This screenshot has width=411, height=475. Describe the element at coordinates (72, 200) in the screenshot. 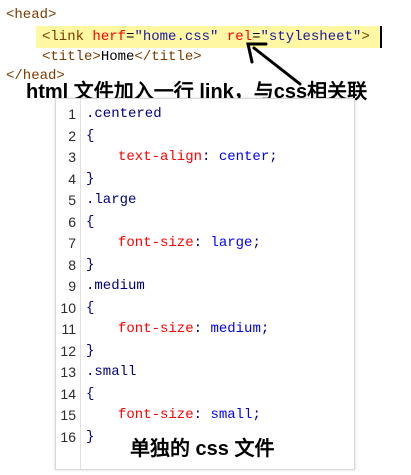

I see `line-number: 5` at that location.